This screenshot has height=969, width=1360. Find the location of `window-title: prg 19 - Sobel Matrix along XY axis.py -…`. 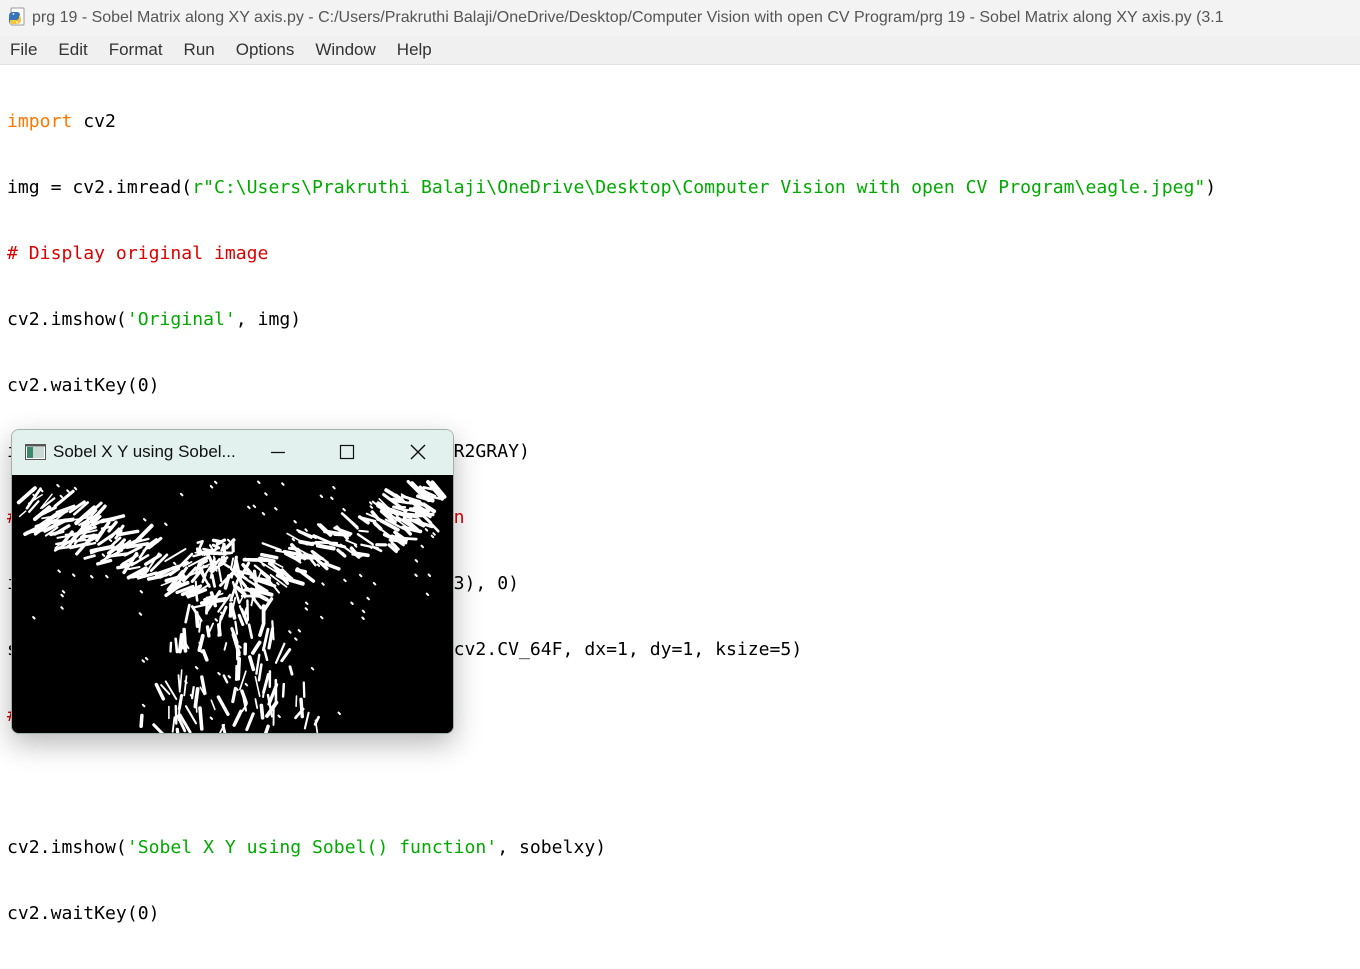

window-title: prg 19 - Sobel Matrix along XY axis.py -… is located at coordinates (628, 18).